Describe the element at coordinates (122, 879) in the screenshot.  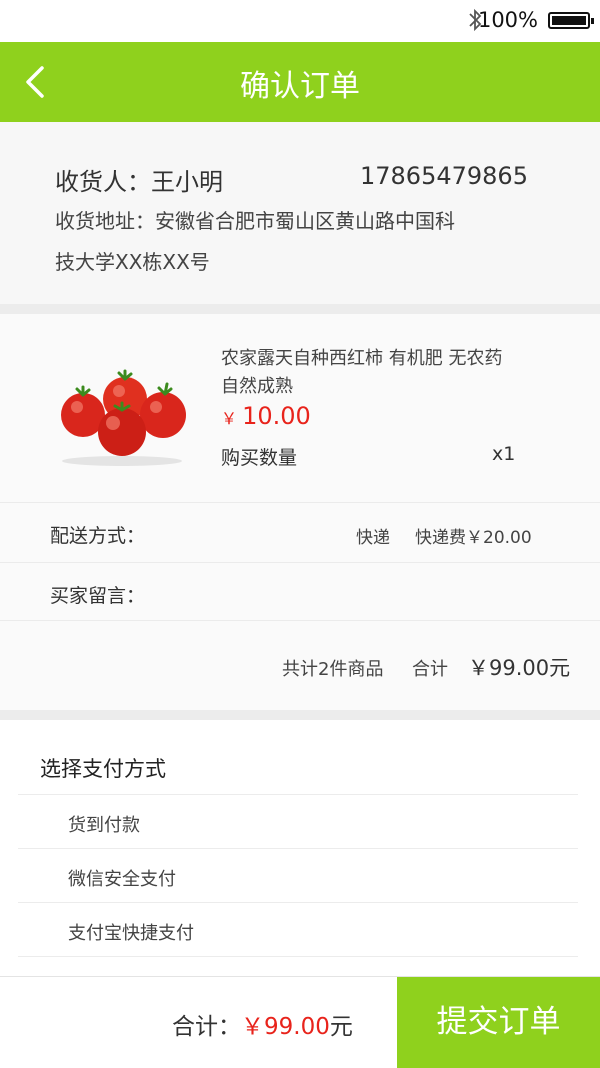
I see `payment-option-label: 微信安全支付` at that location.